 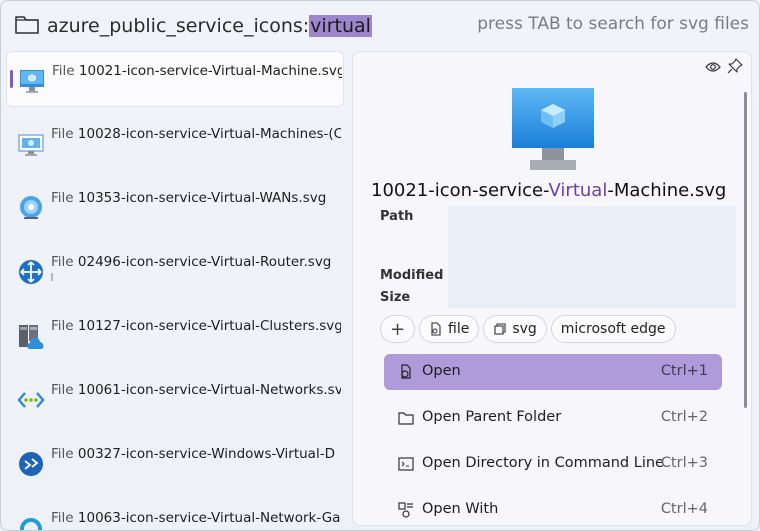 I want to click on windows-virtual-desktop-icon, so click(x=31, y=464).